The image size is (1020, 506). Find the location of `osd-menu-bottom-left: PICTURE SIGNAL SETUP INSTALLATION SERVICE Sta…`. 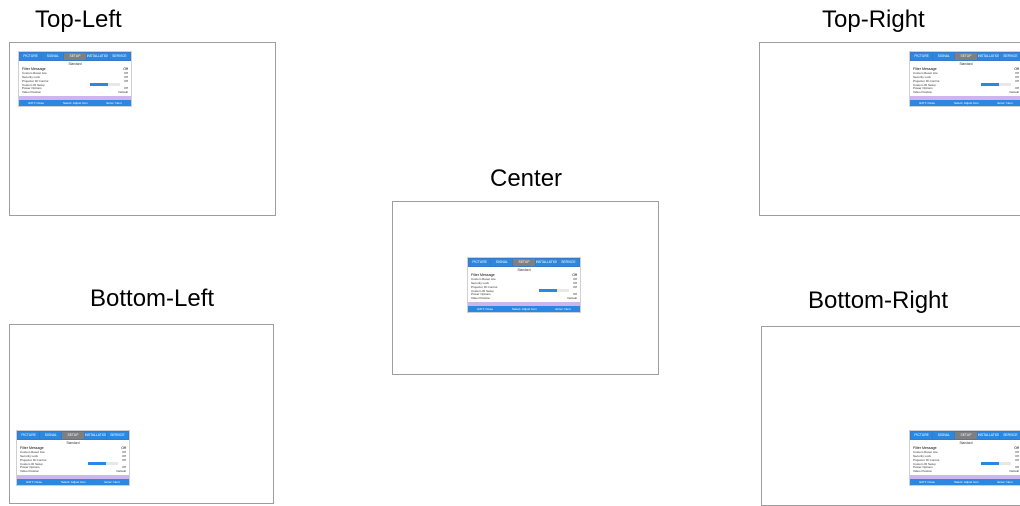

osd-menu-bottom-left: PICTURE SIGNAL SETUP INSTALLATION SERVICE Sta… is located at coordinates (73, 458).